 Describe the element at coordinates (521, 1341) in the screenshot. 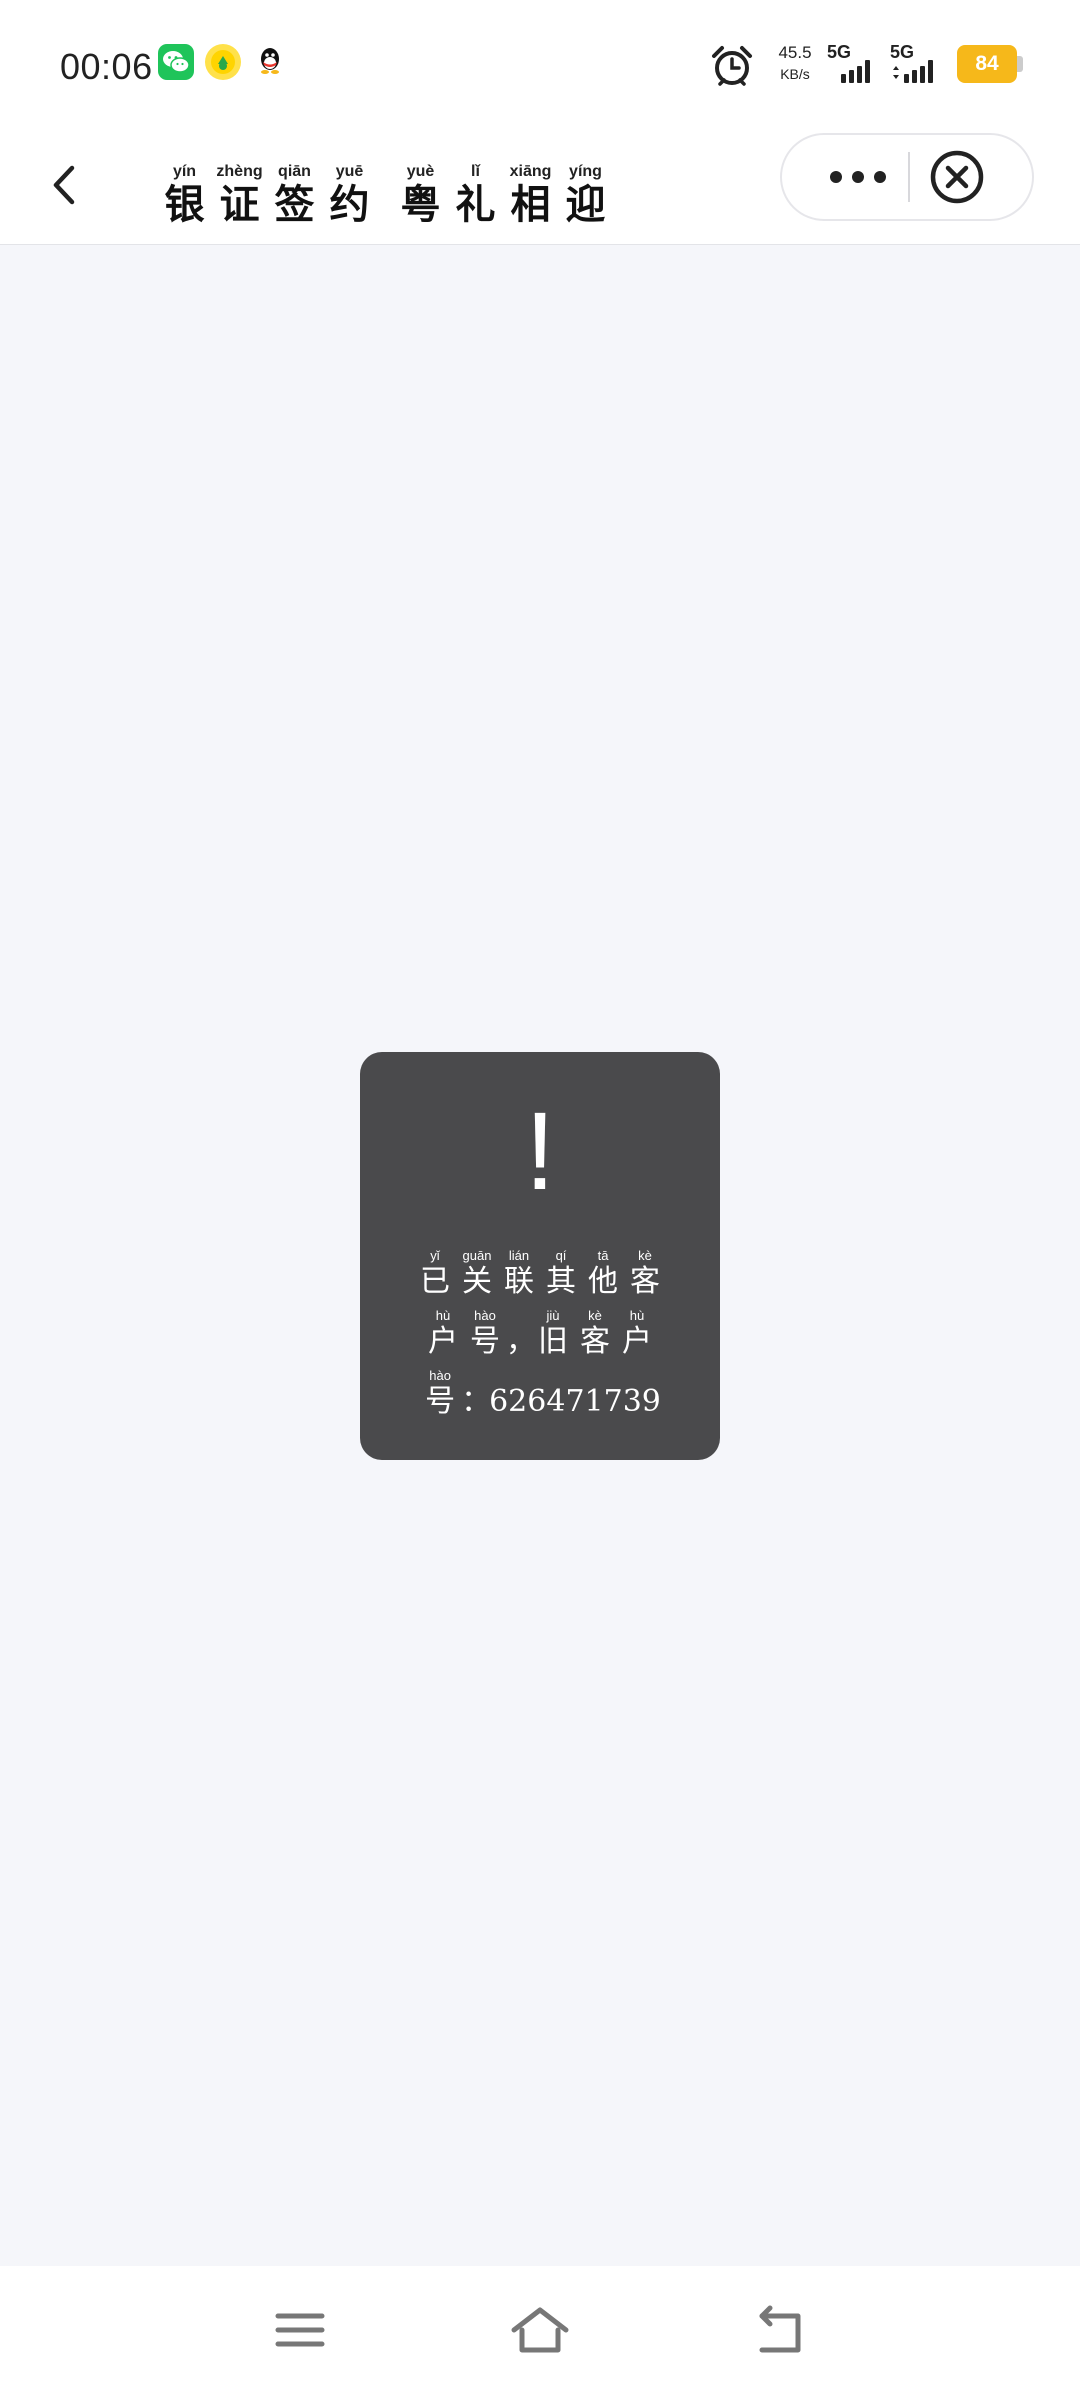

I see `hanzi-character: ，` at that location.